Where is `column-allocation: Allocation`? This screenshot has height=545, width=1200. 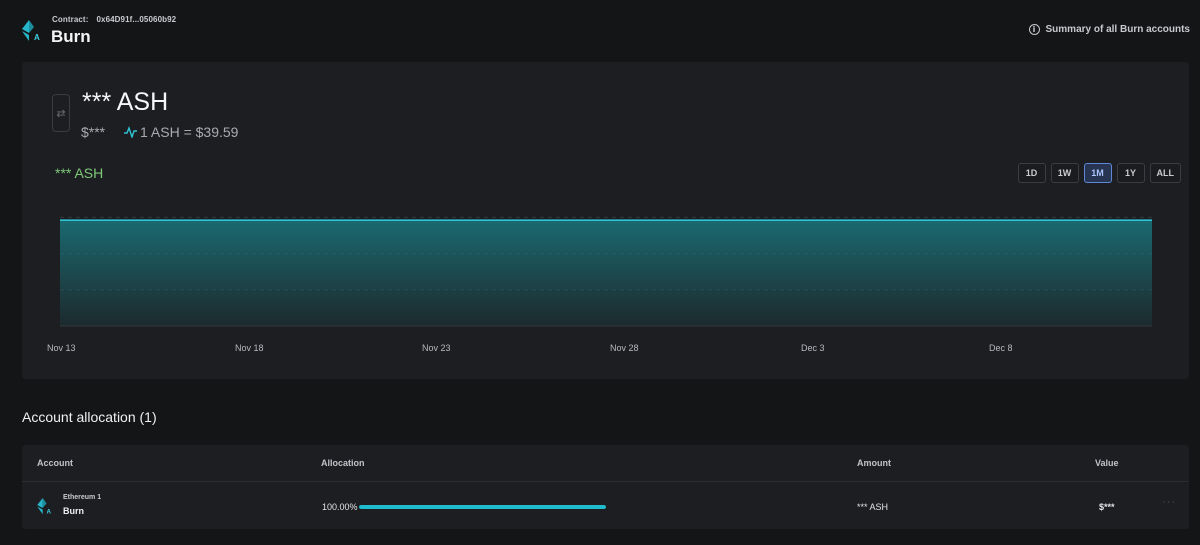
column-allocation: Allocation is located at coordinates (343, 463).